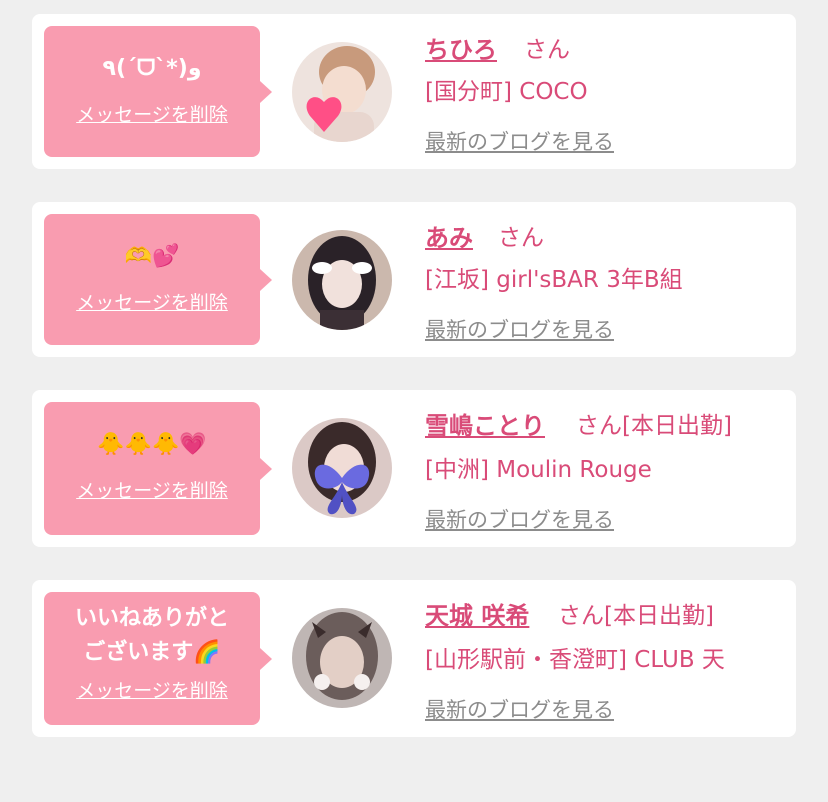  Describe the element at coordinates (158, 279) in the screenshot. I see `message-bubble: 🫶💕 メッセージを削除` at that location.